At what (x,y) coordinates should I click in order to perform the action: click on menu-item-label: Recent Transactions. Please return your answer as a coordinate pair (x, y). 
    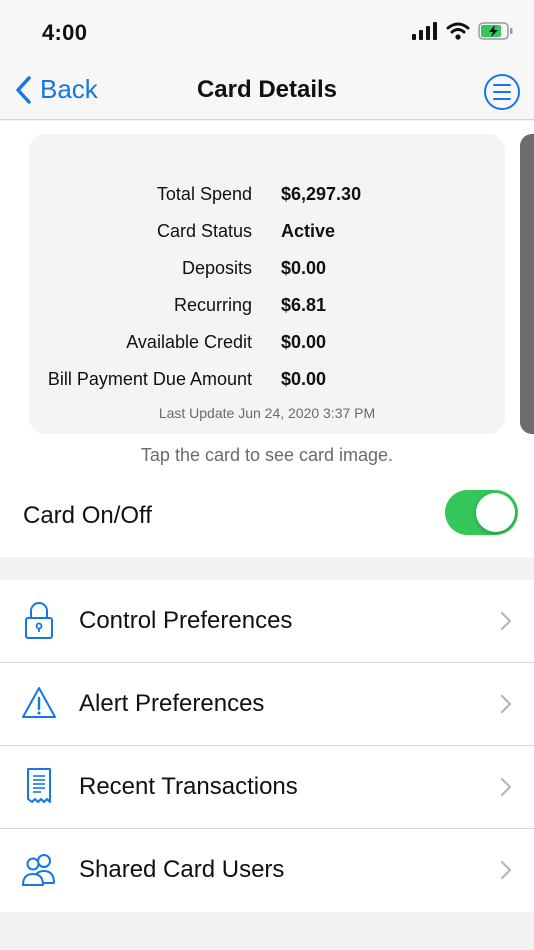
    Looking at the image, I should click on (188, 786).